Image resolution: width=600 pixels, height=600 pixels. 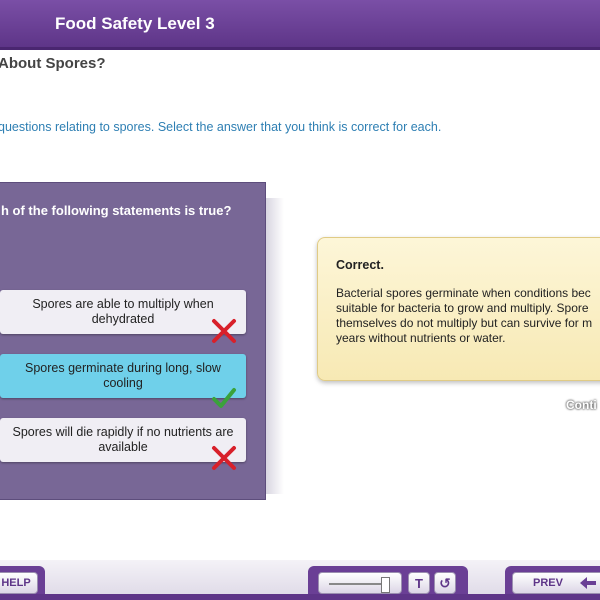 I want to click on slider-thumb, so click(x=385, y=585).